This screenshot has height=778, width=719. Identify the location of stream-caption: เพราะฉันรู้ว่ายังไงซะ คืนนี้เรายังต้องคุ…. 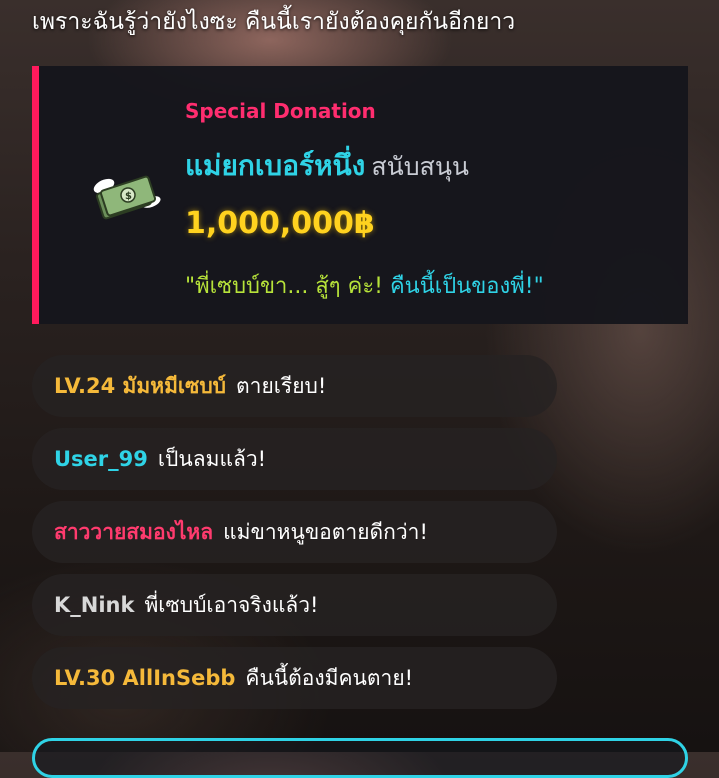
(274, 22).